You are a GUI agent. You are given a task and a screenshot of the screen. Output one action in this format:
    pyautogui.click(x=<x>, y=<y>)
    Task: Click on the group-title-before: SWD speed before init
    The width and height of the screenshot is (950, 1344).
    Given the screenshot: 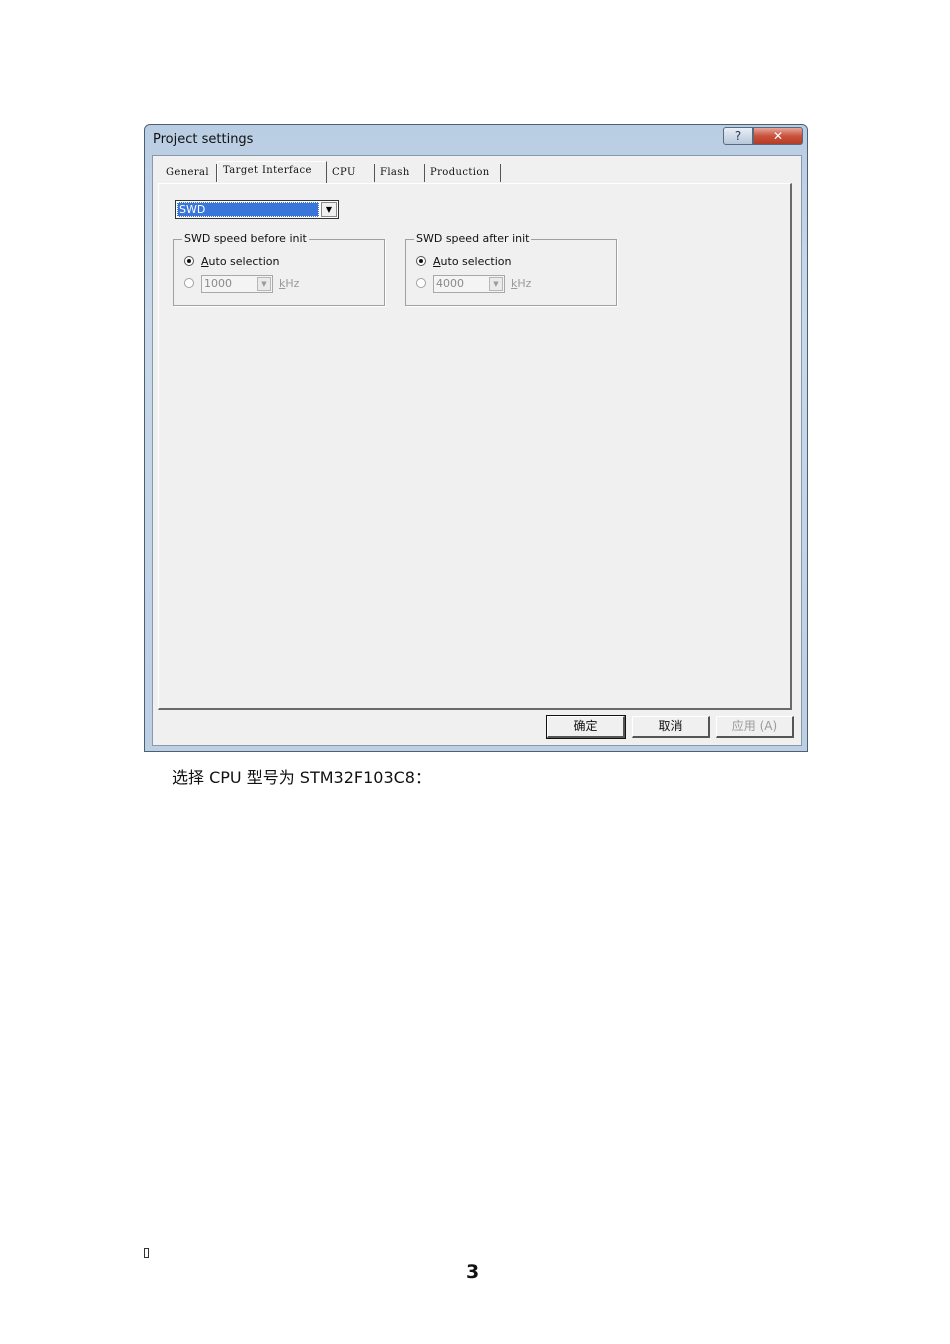 What is the action you would take?
    pyautogui.click(x=245, y=238)
    